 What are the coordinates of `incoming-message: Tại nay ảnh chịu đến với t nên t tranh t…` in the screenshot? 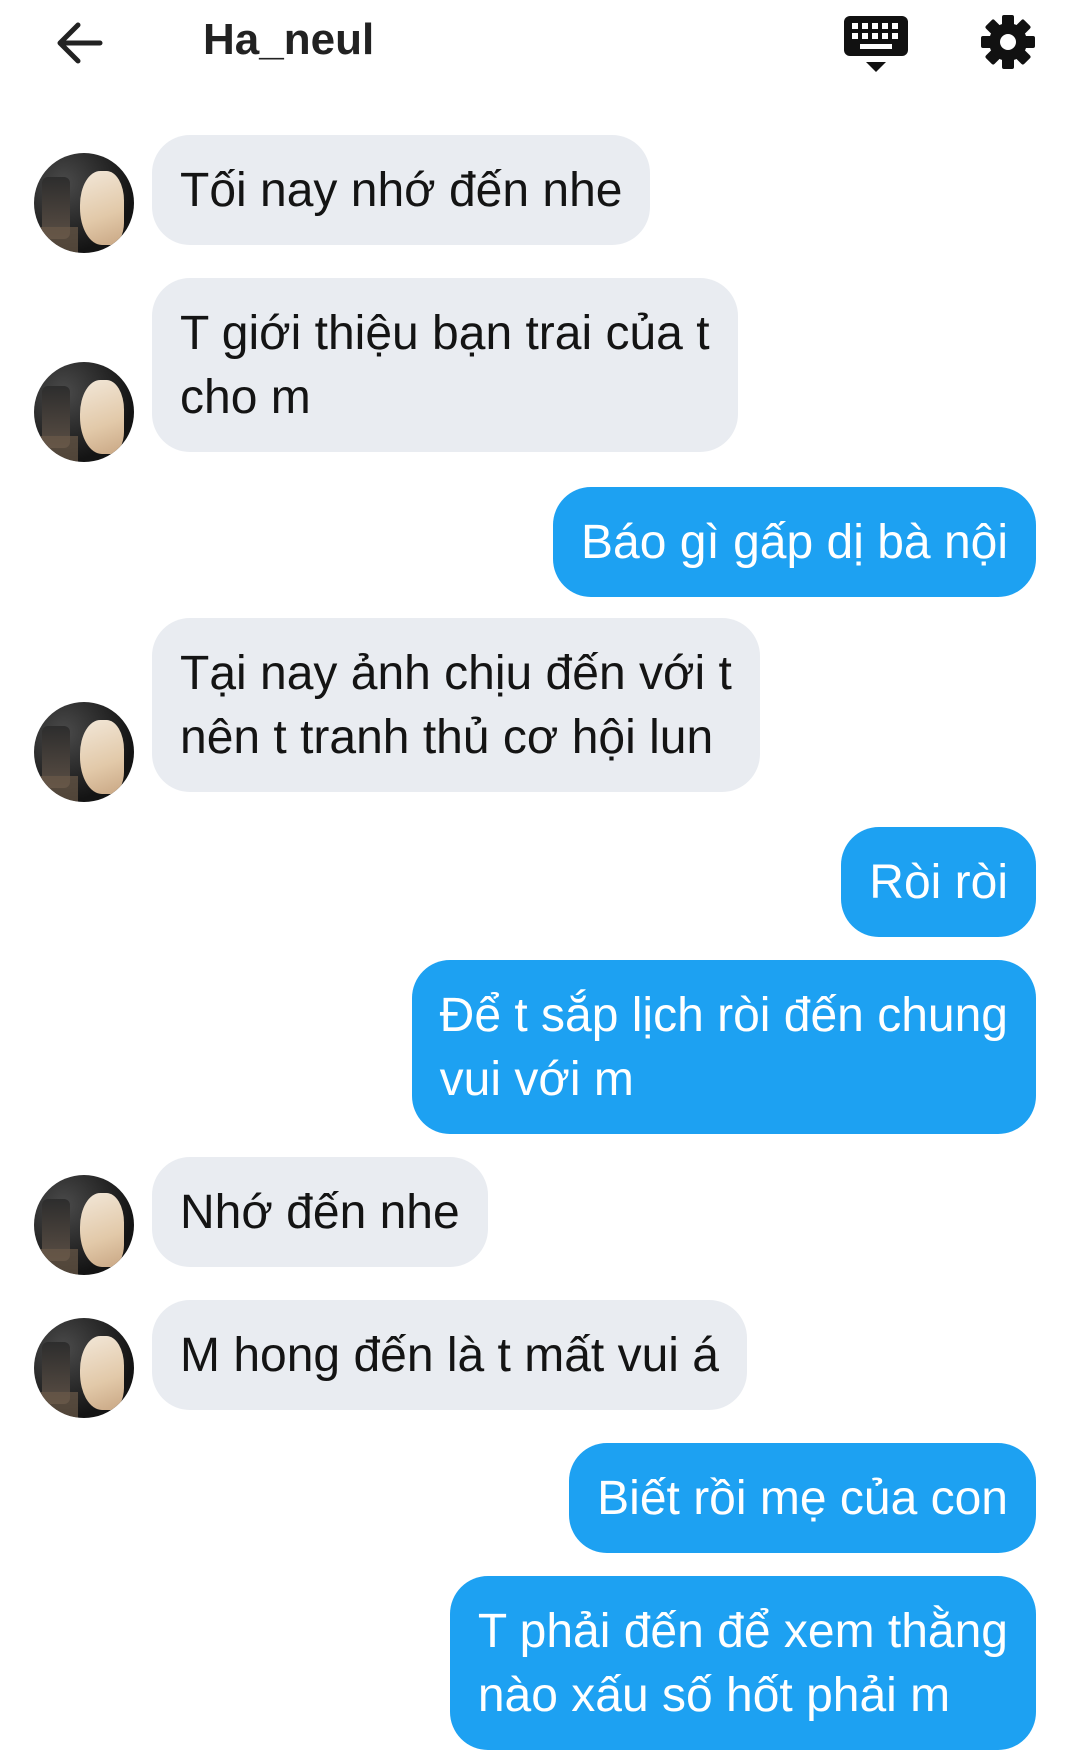 It's located at (456, 705).